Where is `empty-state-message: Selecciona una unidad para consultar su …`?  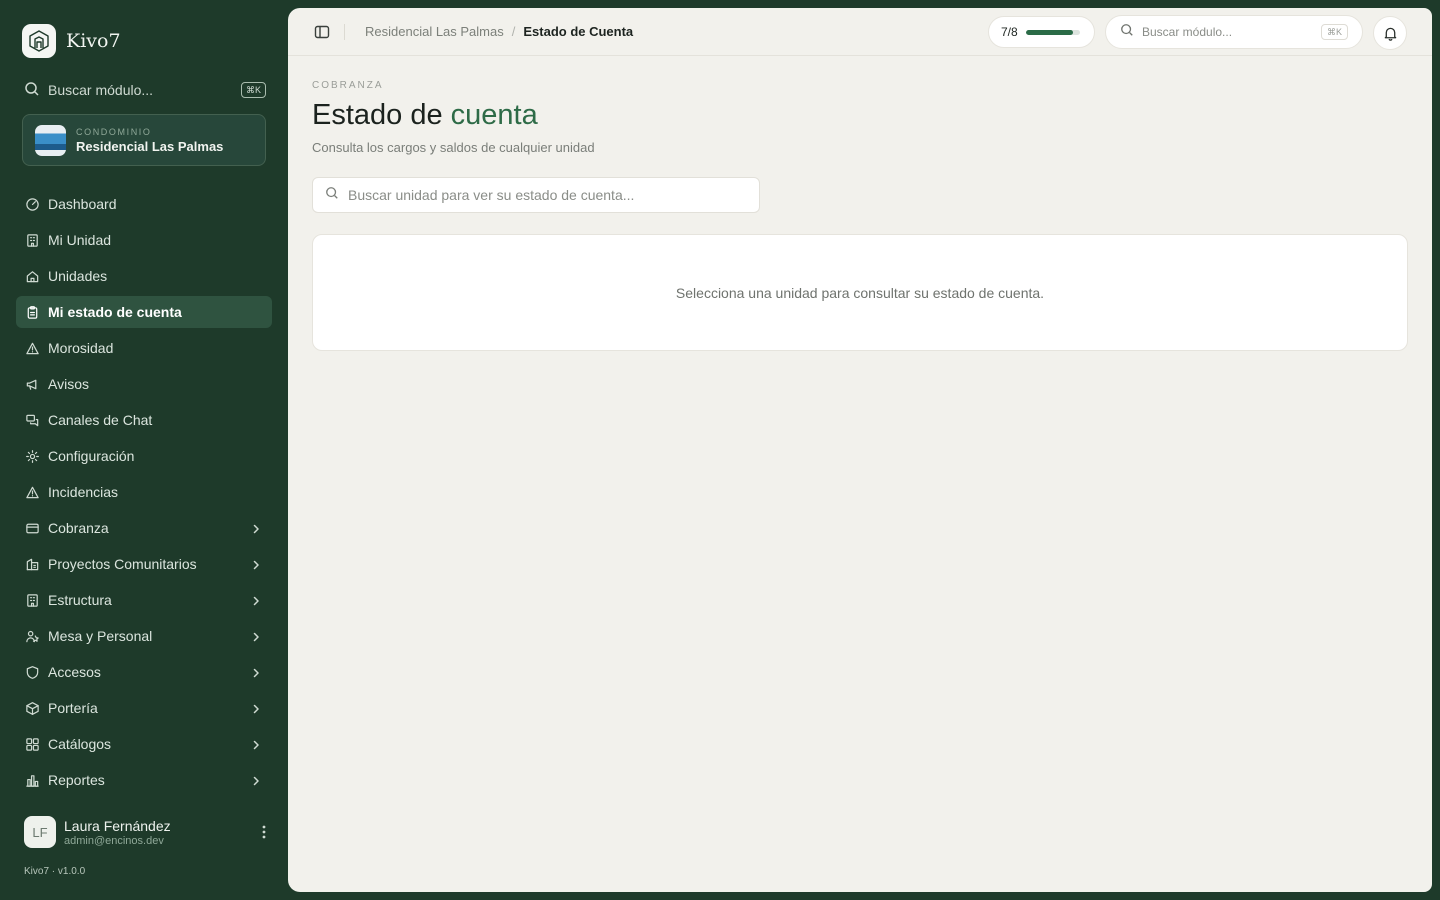 empty-state-message: Selecciona una unidad para consultar su … is located at coordinates (860, 292).